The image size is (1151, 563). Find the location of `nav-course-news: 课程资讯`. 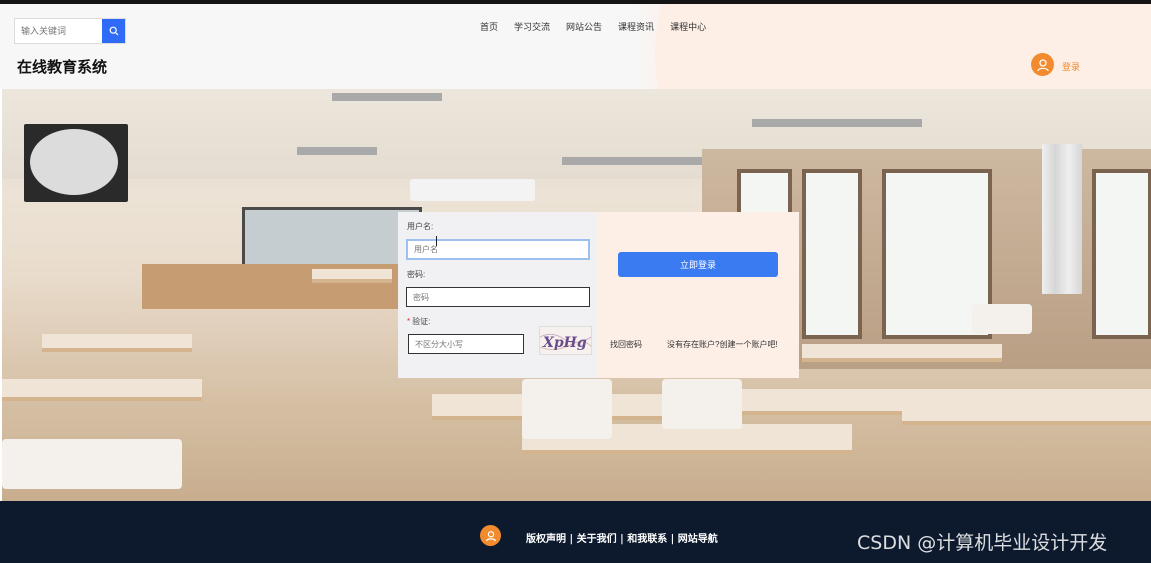

nav-course-news: 课程资讯 is located at coordinates (636, 27).